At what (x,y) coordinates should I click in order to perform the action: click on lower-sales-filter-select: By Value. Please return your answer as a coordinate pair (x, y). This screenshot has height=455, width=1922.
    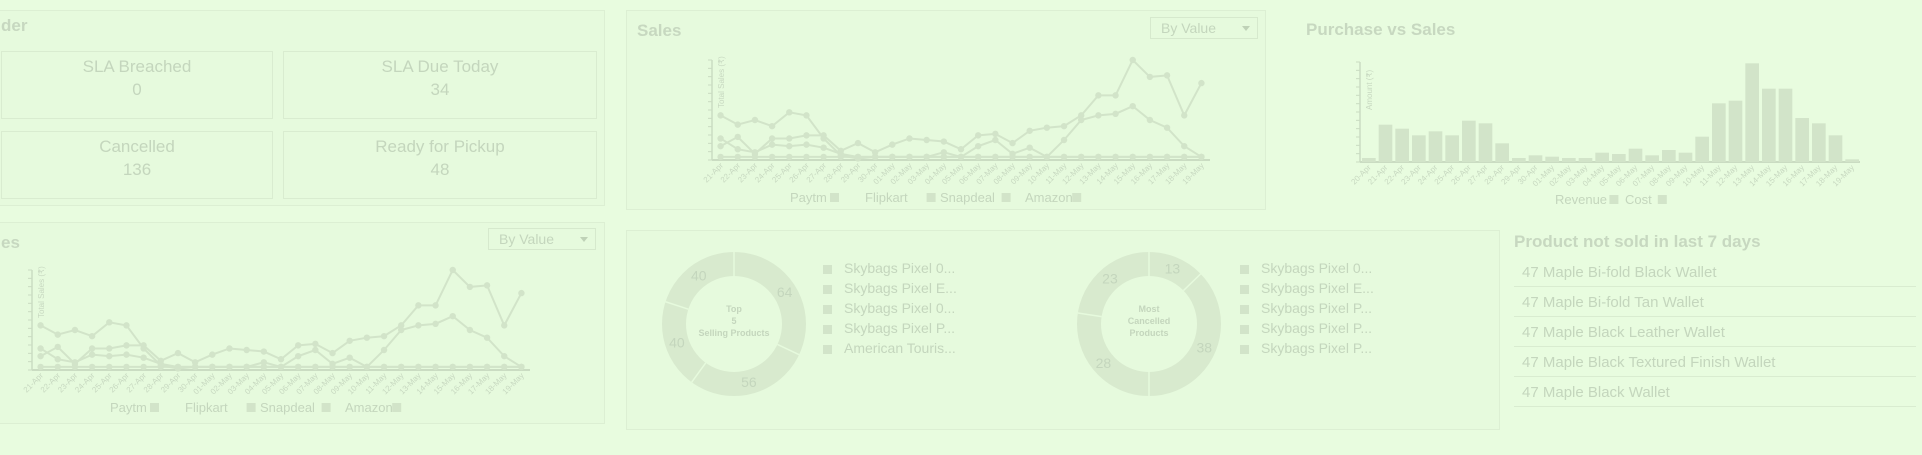
    Looking at the image, I should click on (542, 239).